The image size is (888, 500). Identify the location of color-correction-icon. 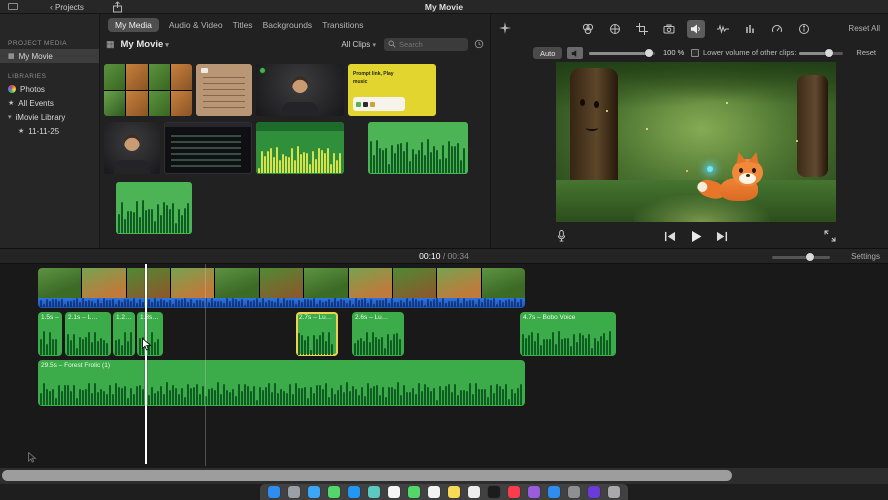
(615, 29).